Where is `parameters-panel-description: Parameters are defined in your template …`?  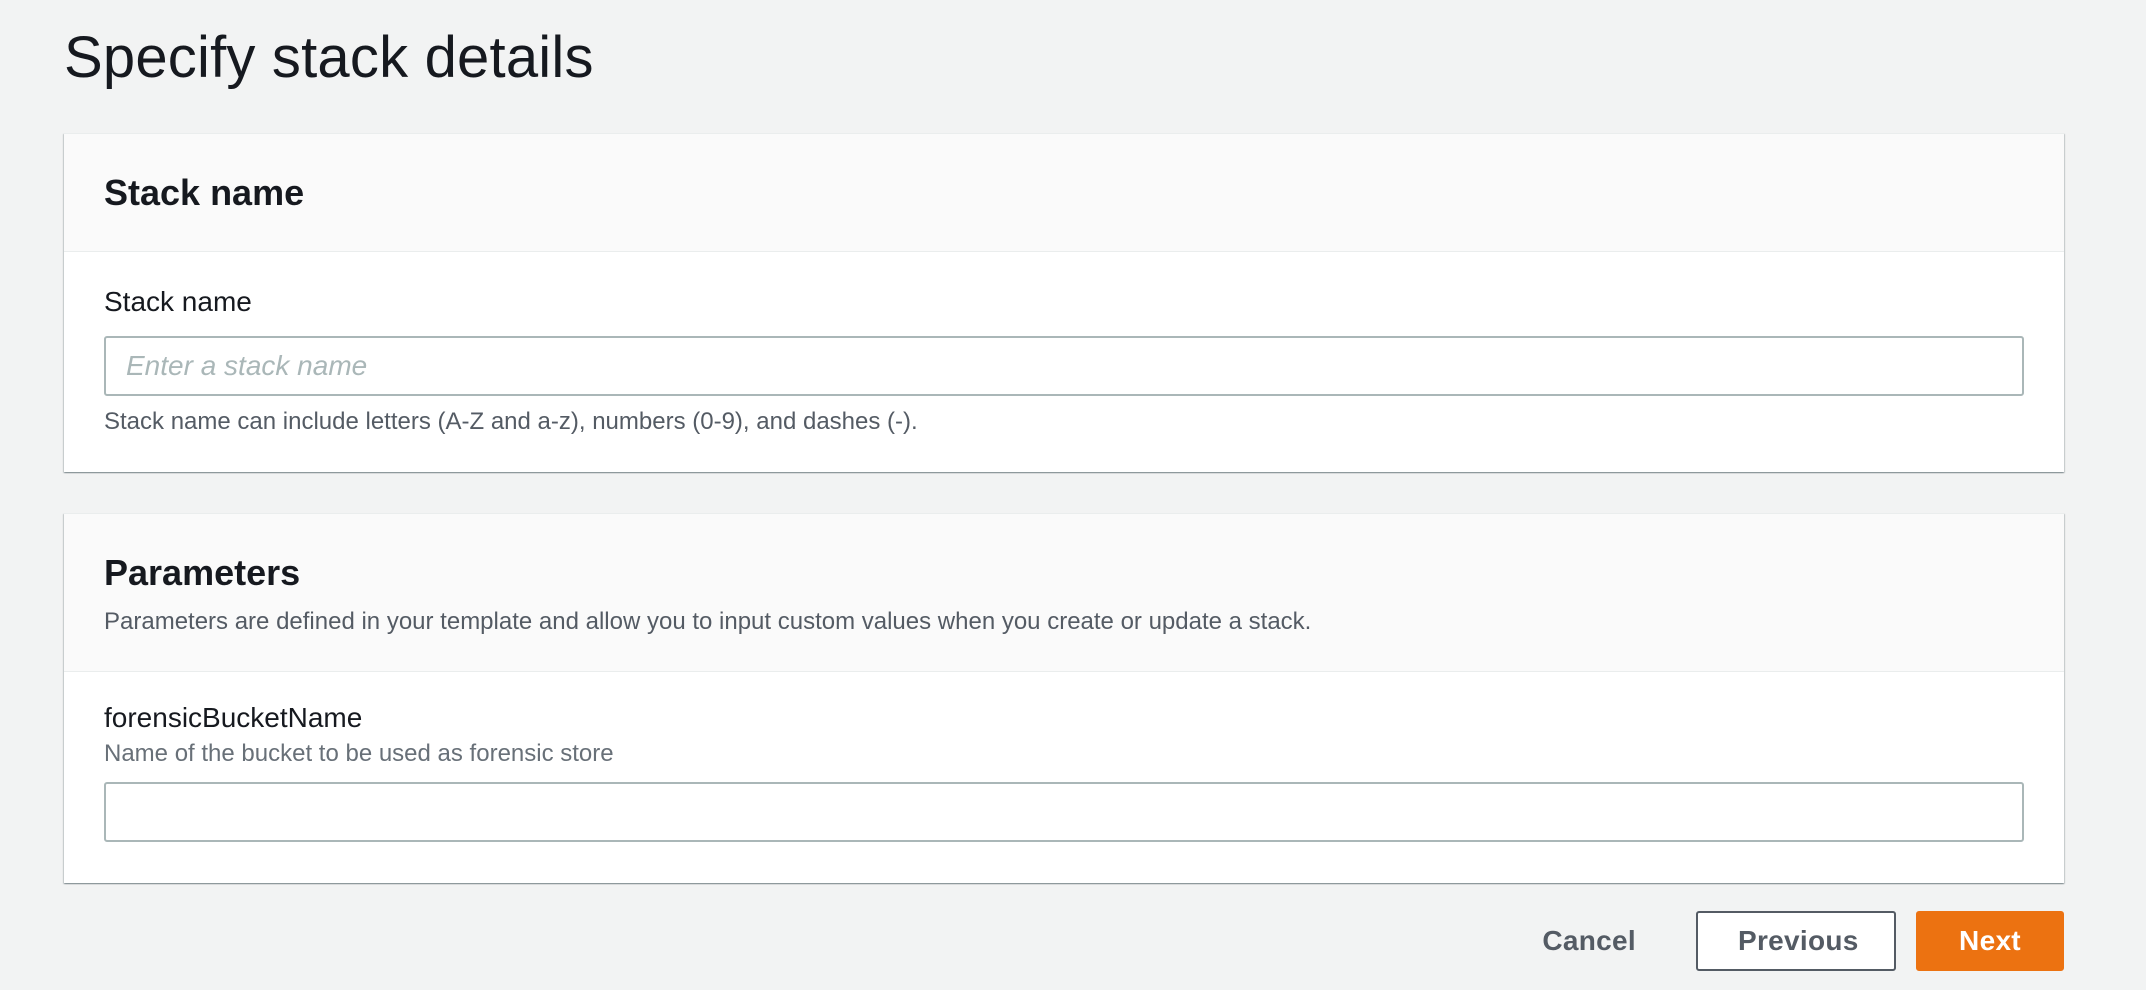
parameters-panel-description: Parameters are defined in your template … is located at coordinates (708, 621).